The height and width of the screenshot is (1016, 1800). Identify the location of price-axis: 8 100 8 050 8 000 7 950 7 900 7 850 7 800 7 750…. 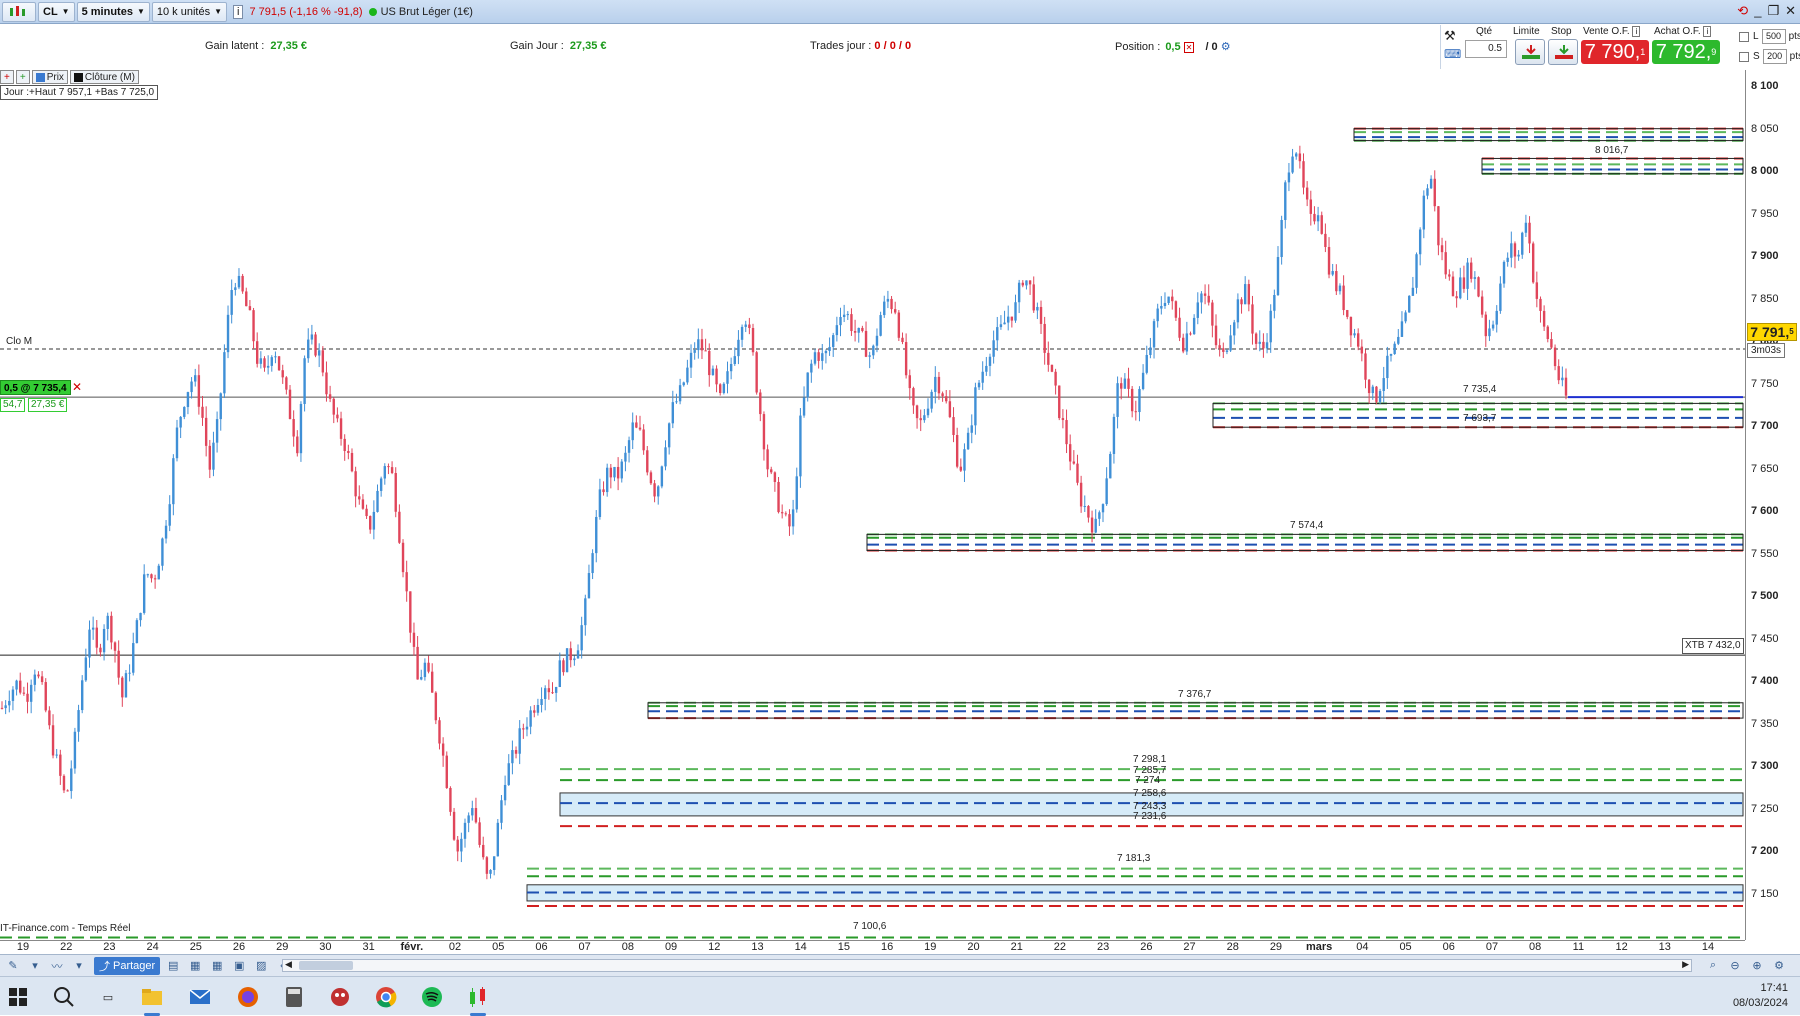
(1772, 505).